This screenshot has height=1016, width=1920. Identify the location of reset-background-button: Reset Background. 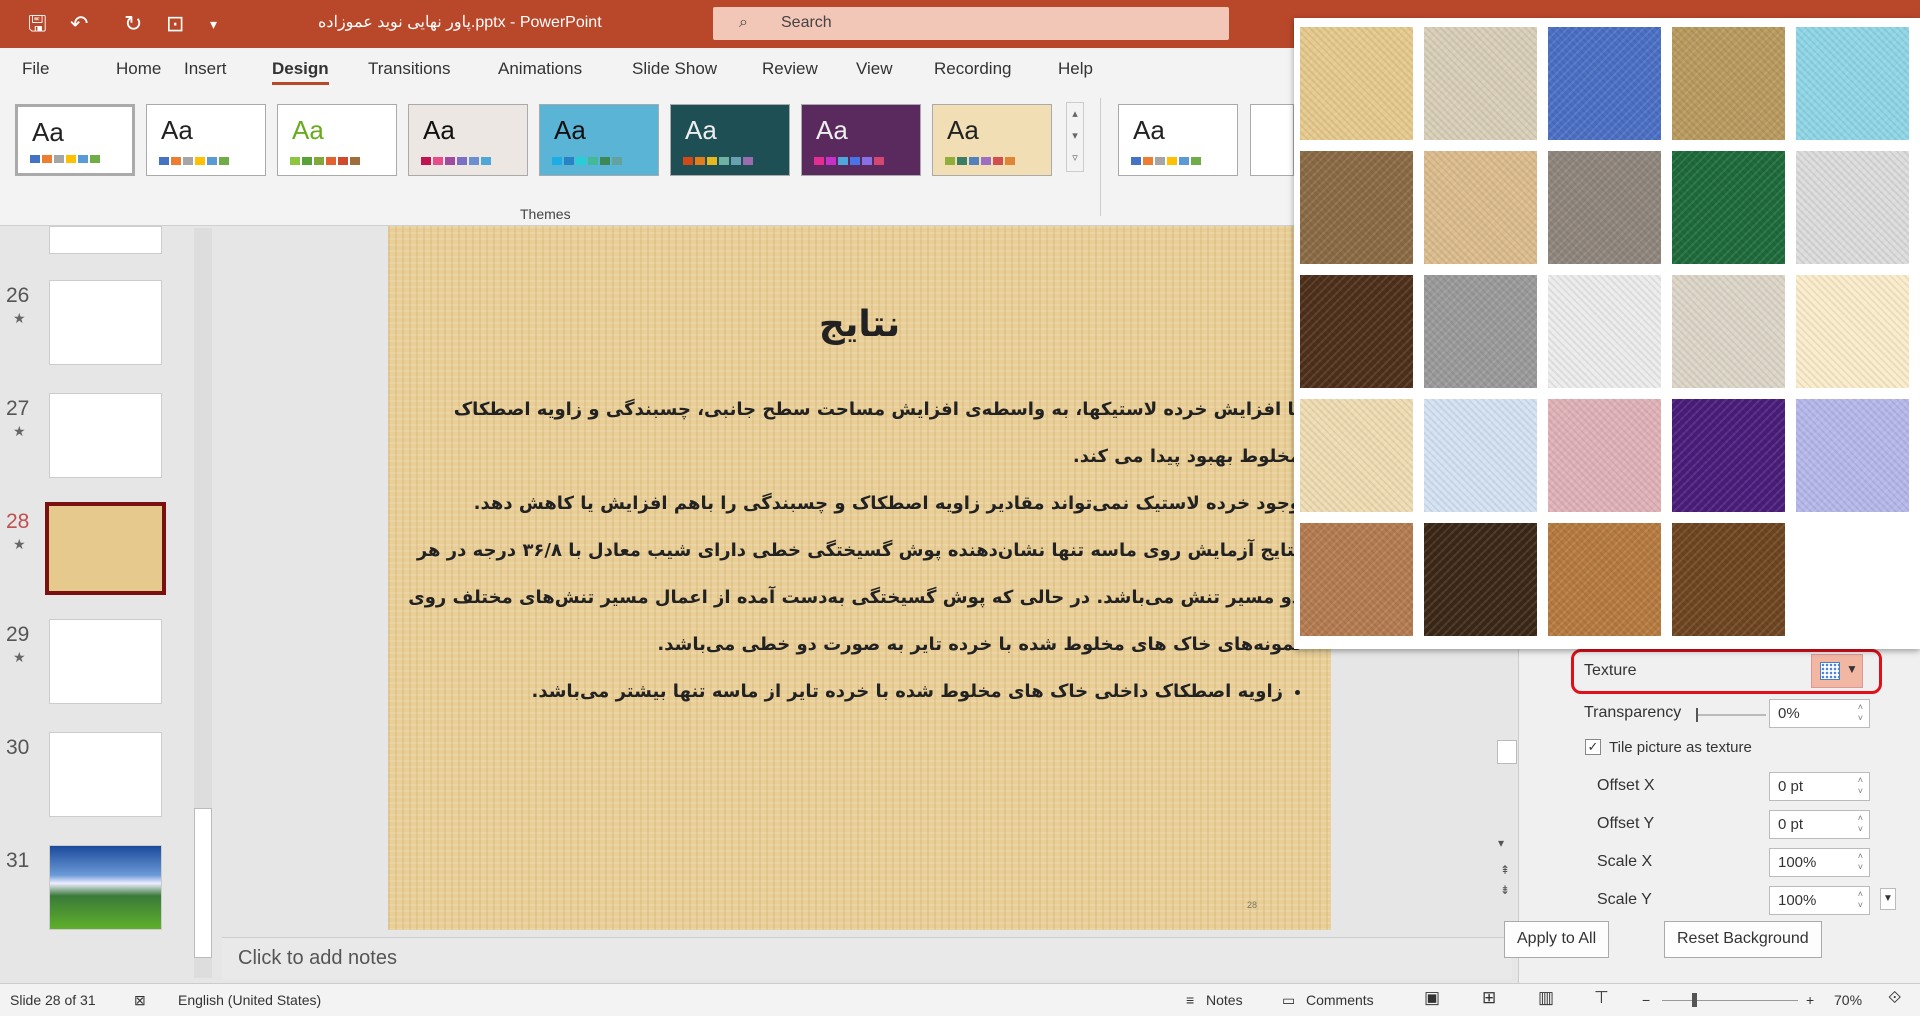
(1743, 939).